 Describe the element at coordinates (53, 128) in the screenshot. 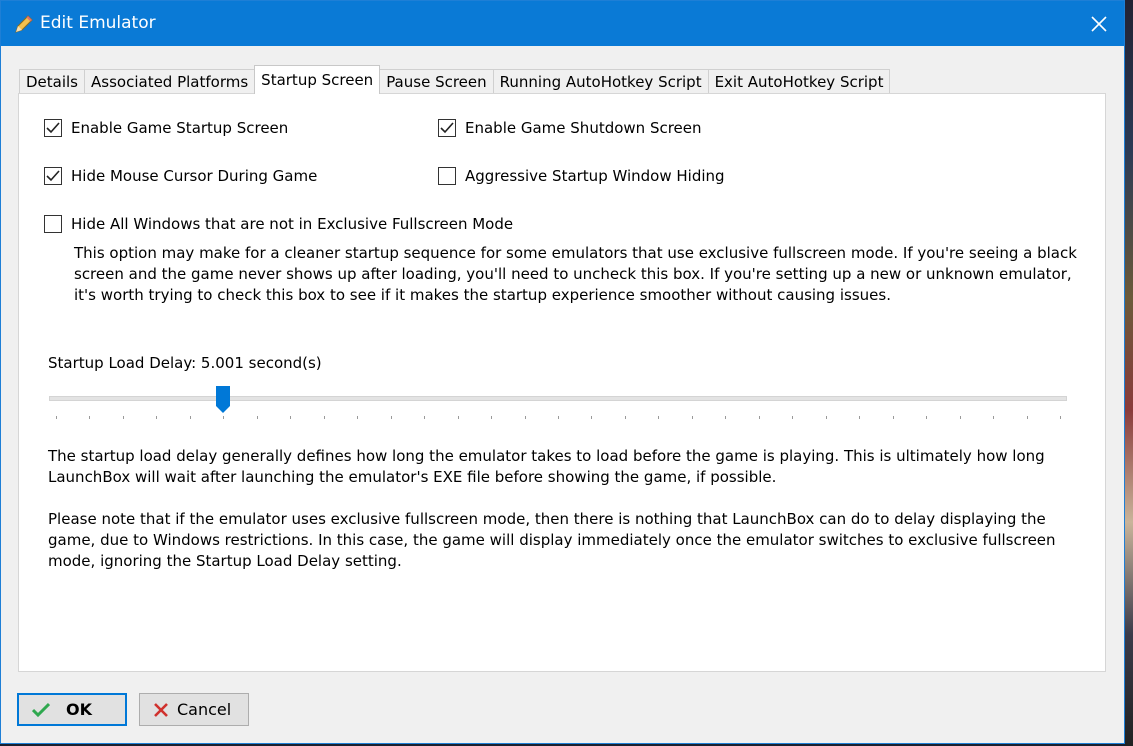

I see `enable-startup-checkbox` at that location.